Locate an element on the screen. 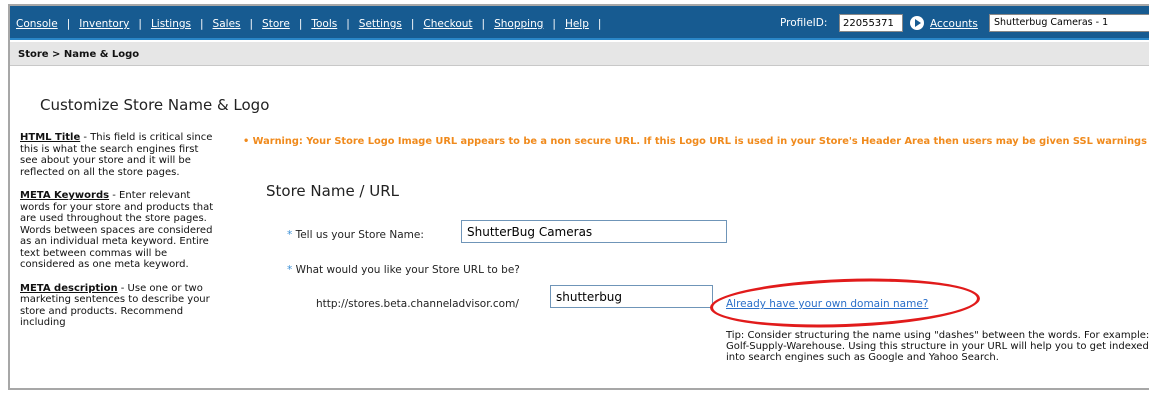 The width and height of the screenshot is (1149, 396). nav-item-console: Console is located at coordinates (37, 24).